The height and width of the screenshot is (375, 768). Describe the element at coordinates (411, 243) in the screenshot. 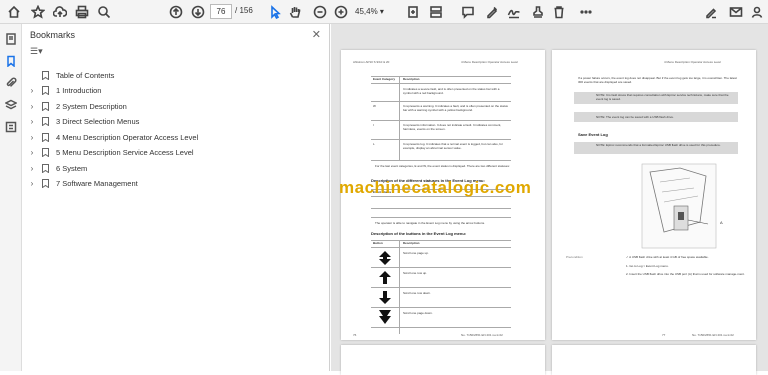

I see `table-header-description: Description` at that location.